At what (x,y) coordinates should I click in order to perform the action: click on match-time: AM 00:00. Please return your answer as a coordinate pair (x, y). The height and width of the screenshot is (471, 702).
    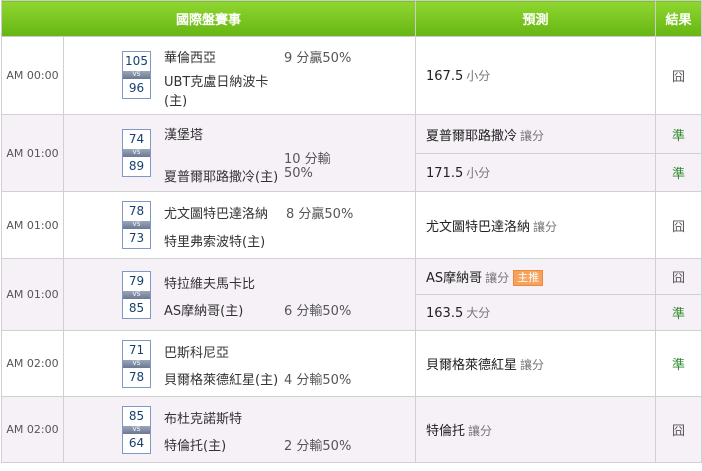
    Looking at the image, I should click on (32, 75).